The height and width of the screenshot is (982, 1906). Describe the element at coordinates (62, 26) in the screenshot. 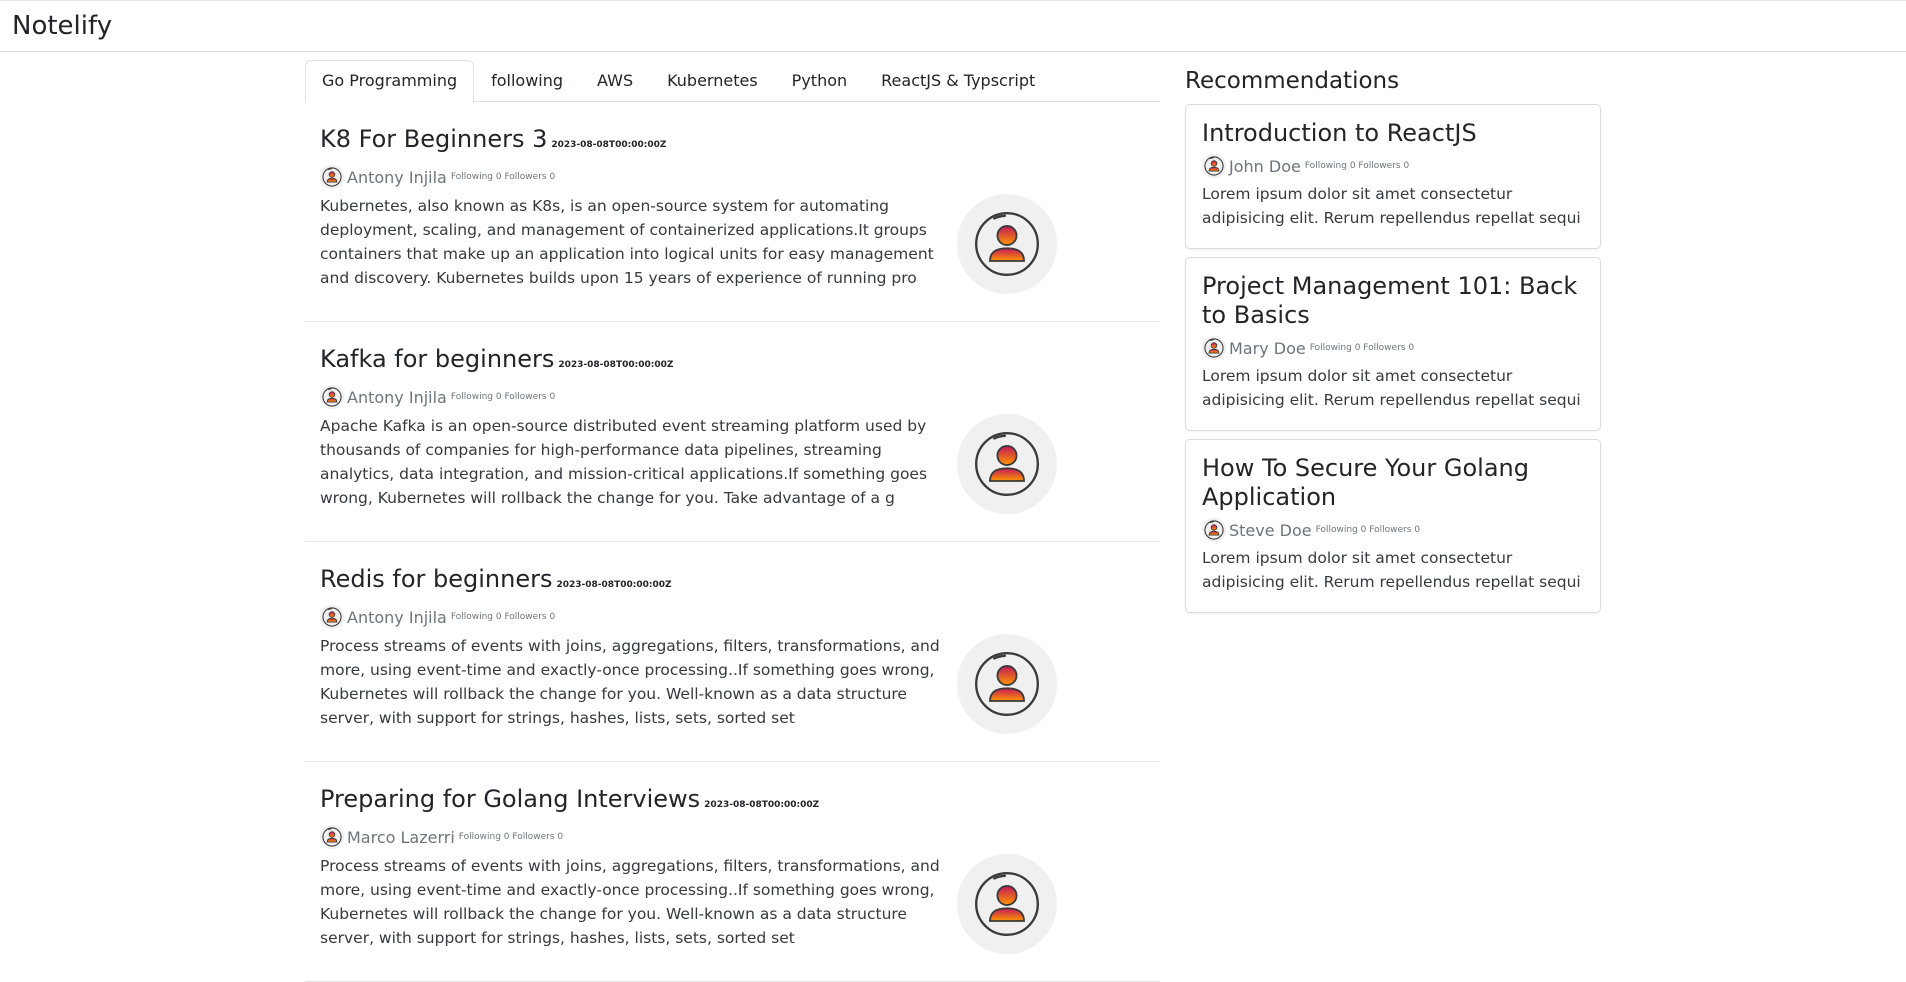

I see `brand-logo: Notelify` at that location.